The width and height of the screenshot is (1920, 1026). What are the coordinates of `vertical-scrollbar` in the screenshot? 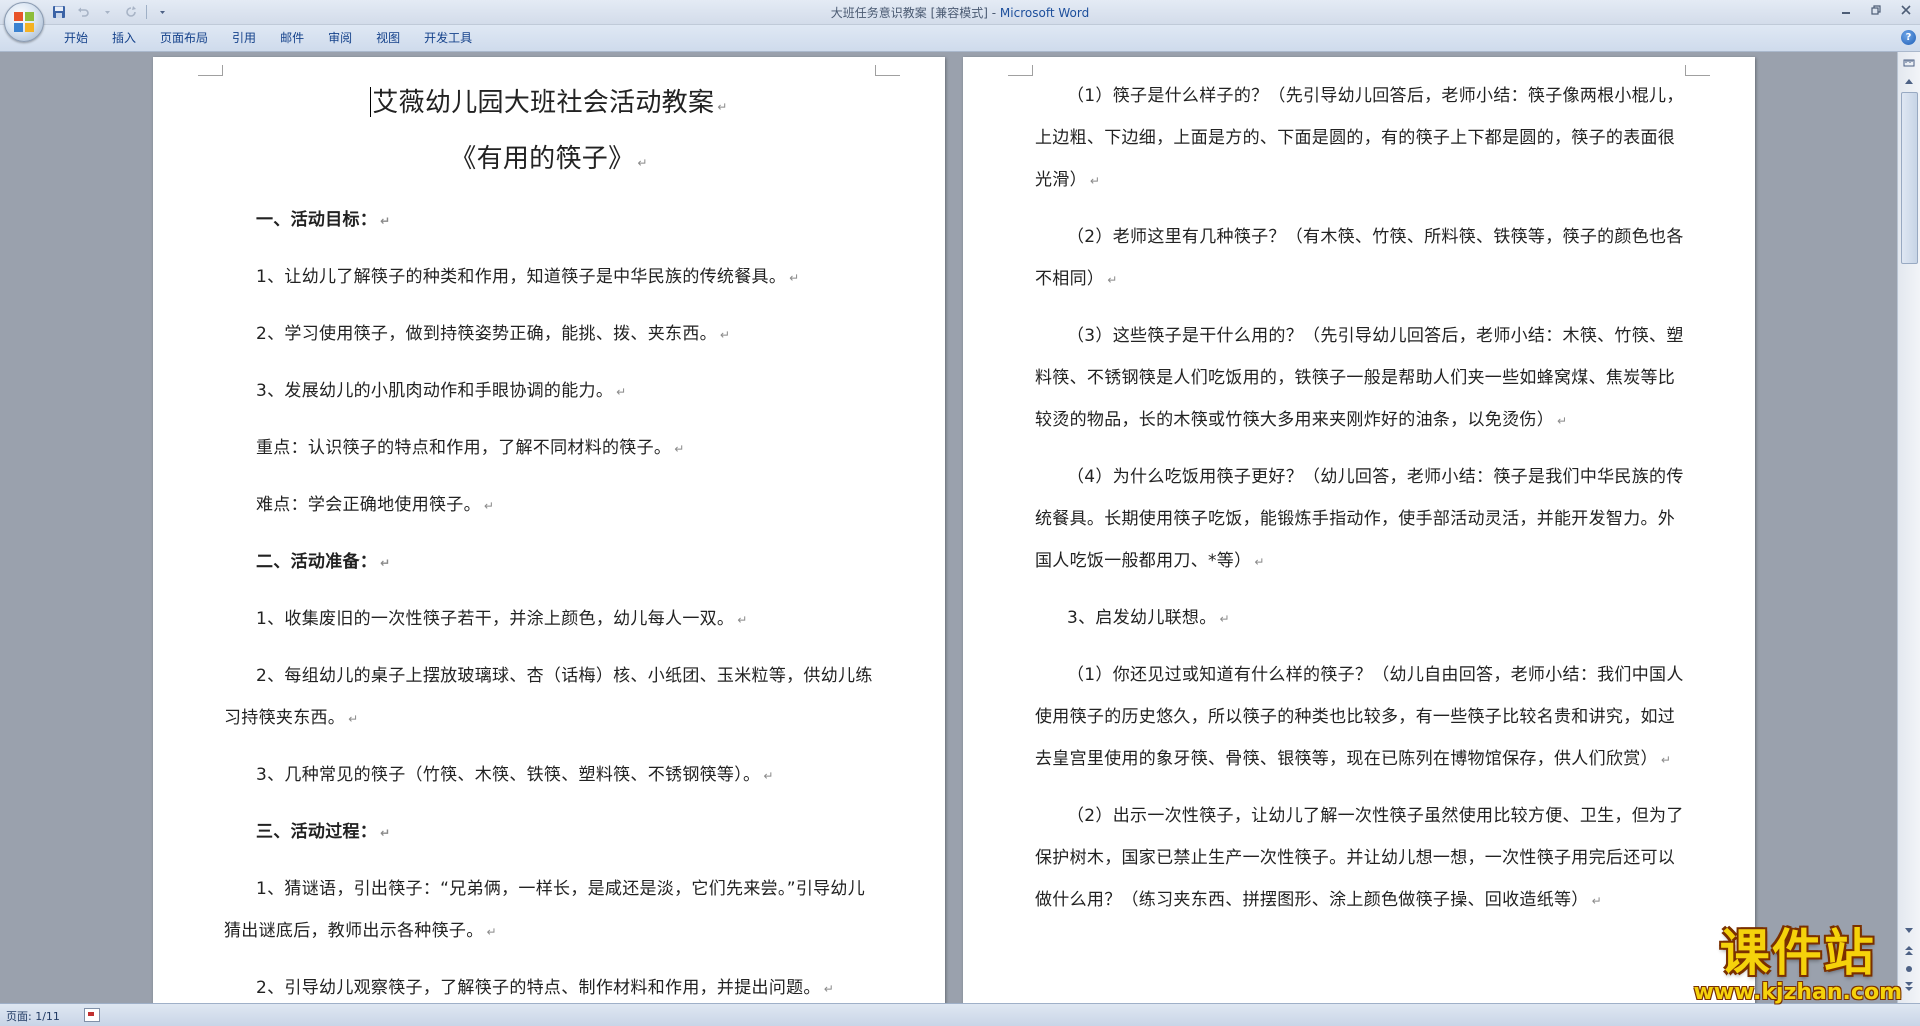 It's located at (1908, 527).